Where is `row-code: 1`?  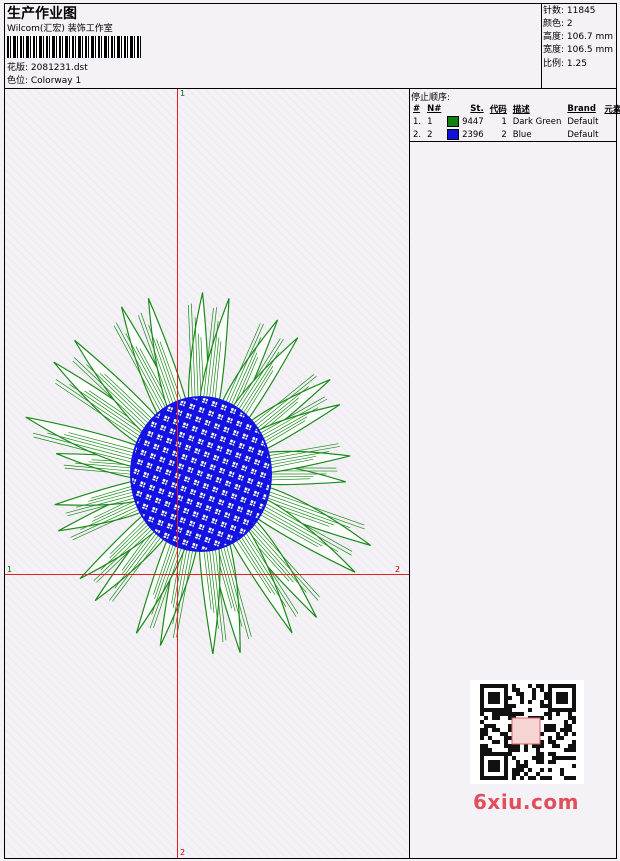 row-code: 1 is located at coordinates (504, 121).